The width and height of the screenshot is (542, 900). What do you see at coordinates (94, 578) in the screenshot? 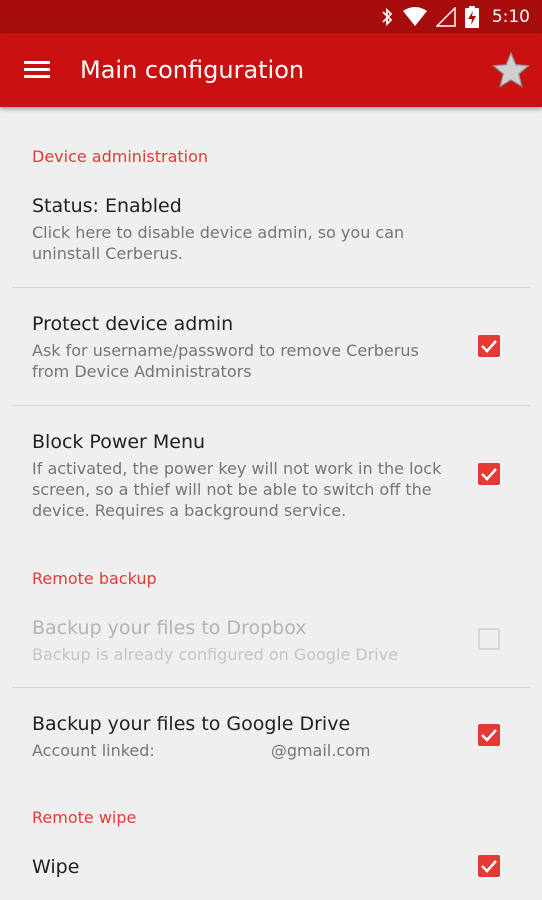
I see `section-header-remote-backup: Remote backup` at bounding box center [94, 578].